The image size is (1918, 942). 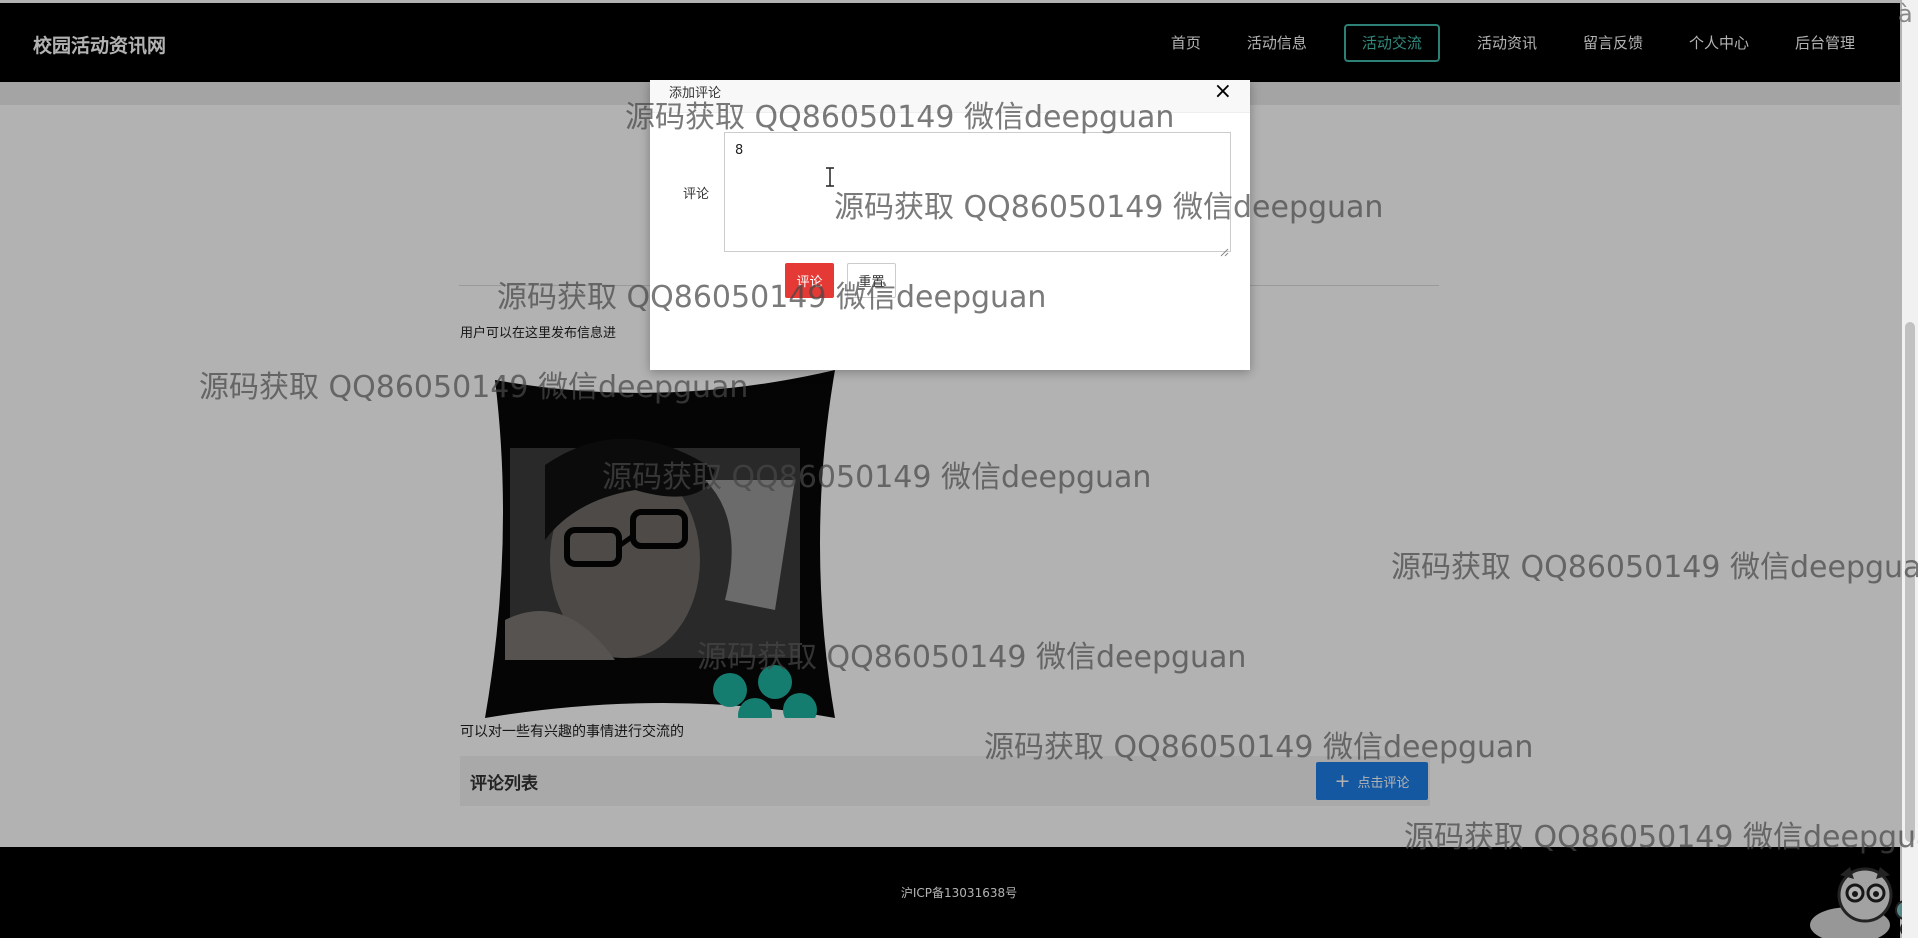 What do you see at coordinates (695, 93) in the screenshot?
I see `dialog-title: 添加评论` at bounding box center [695, 93].